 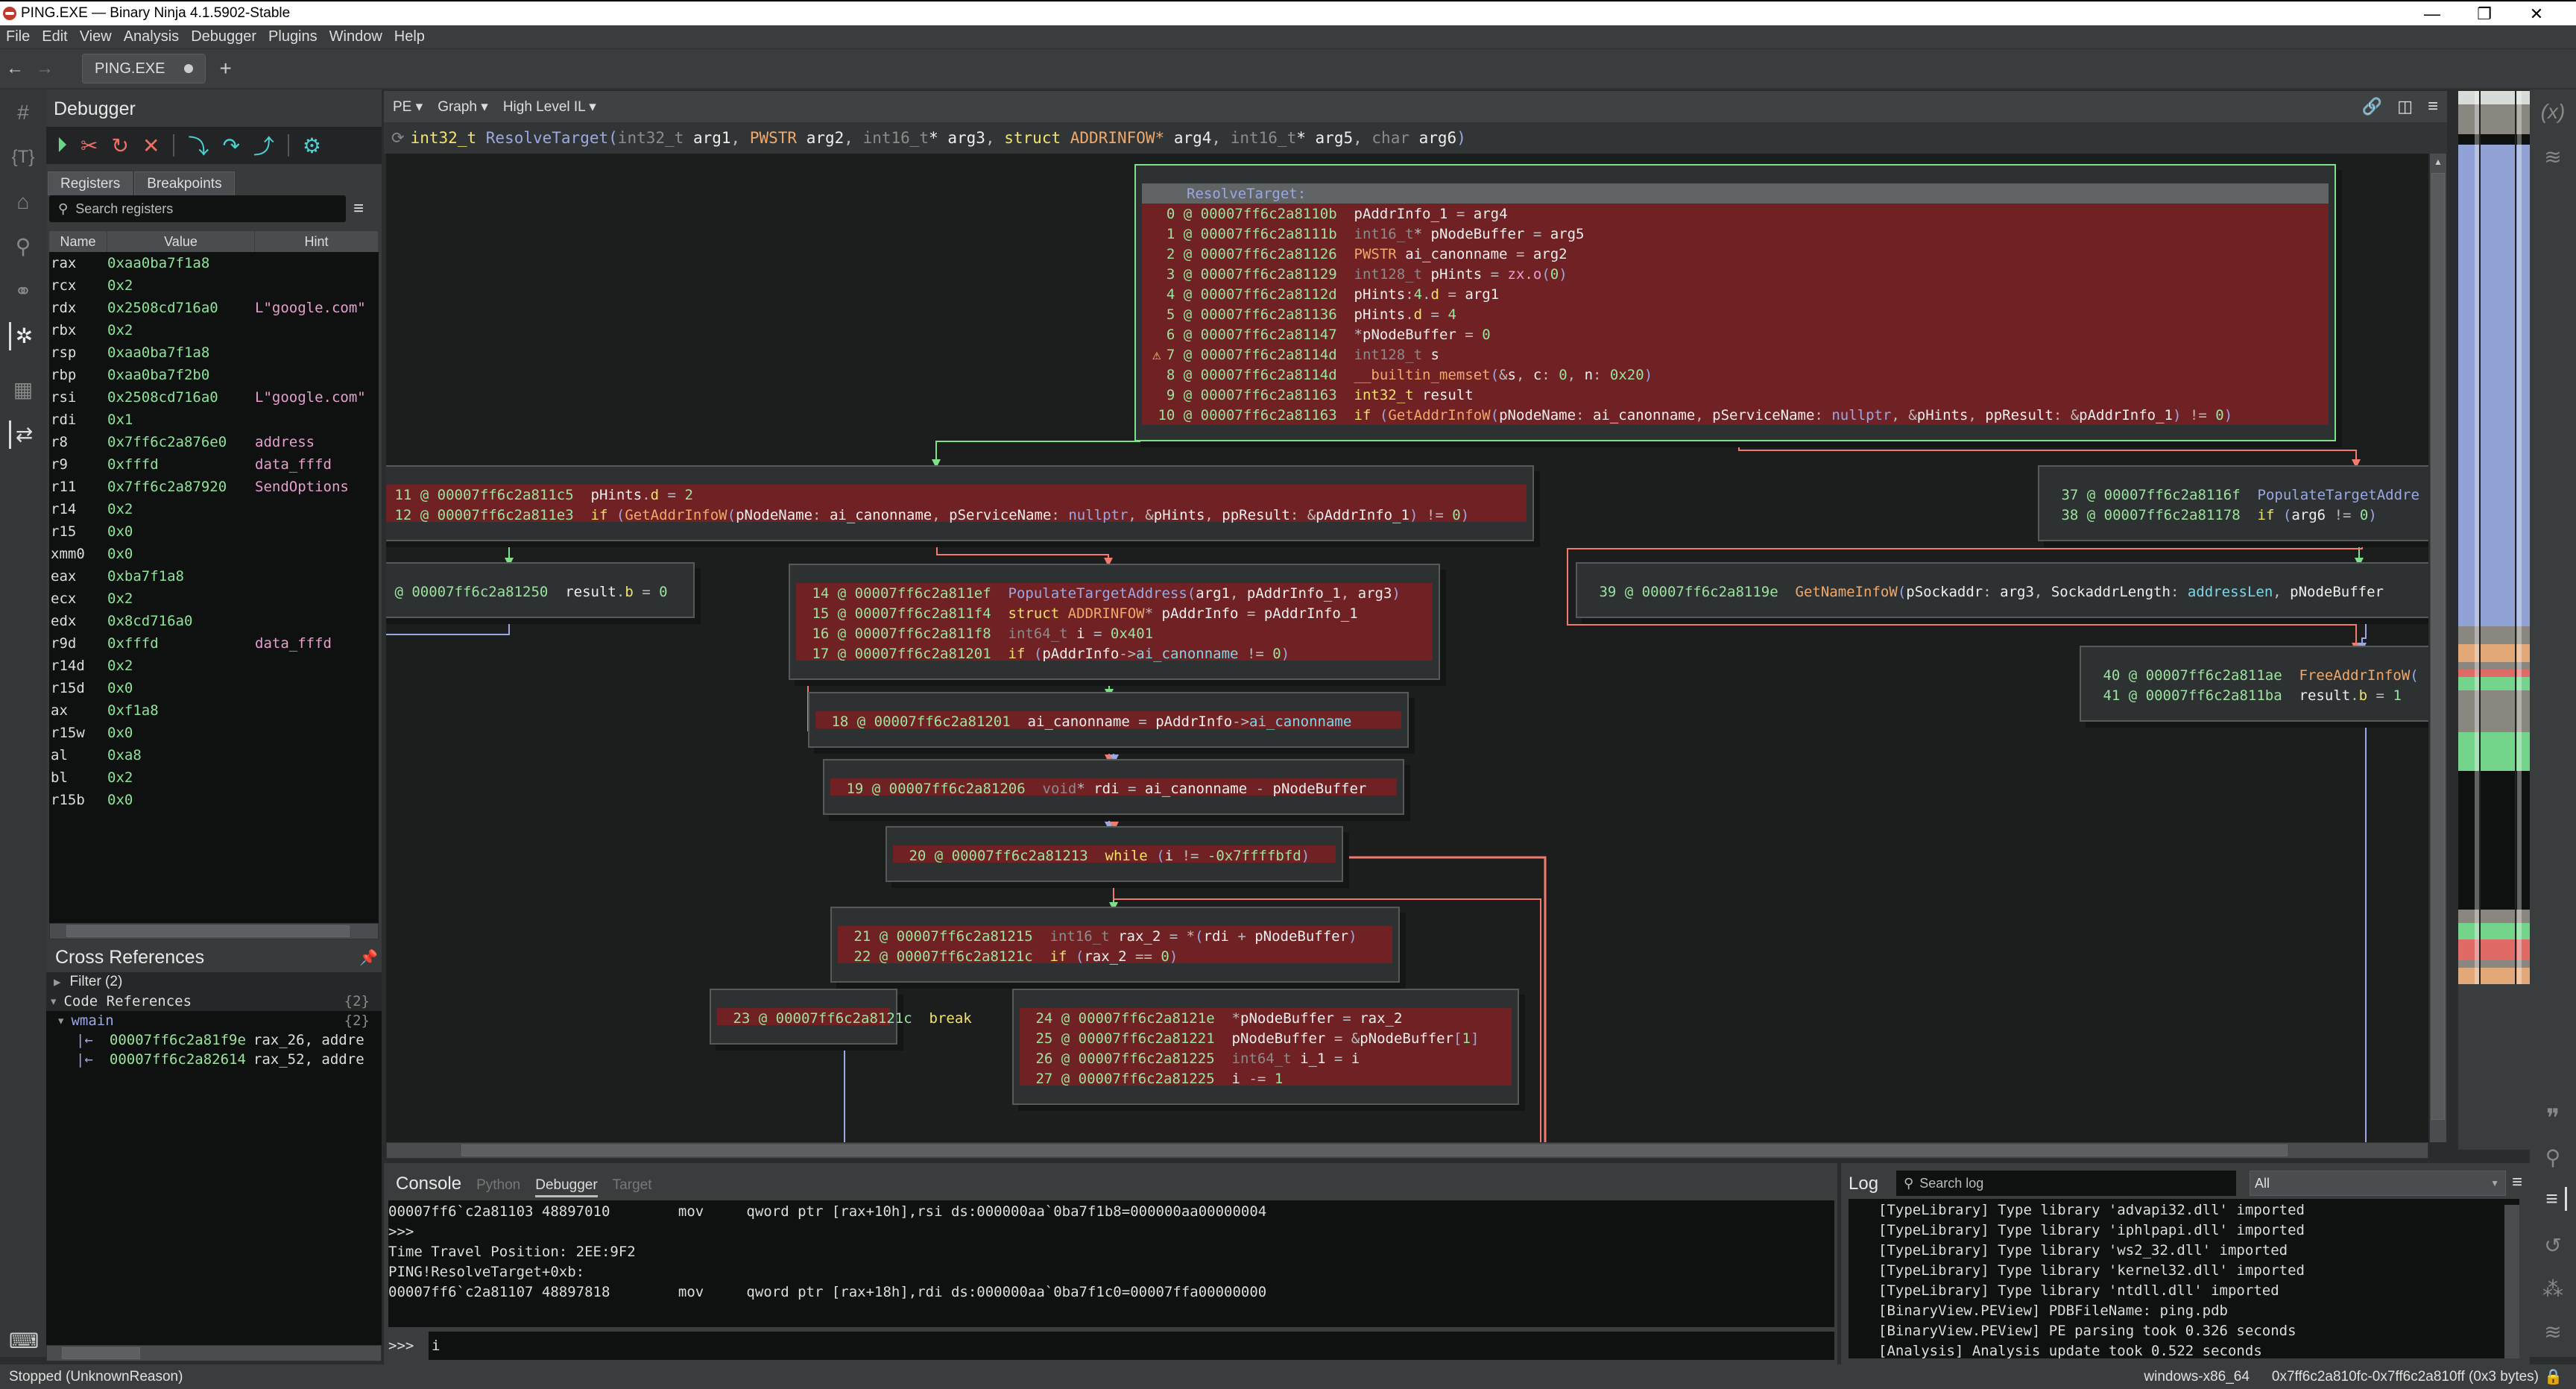 What do you see at coordinates (549, 107) in the screenshot?
I see `il-level-dropdown: High Level IL ▾` at bounding box center [549, 107].